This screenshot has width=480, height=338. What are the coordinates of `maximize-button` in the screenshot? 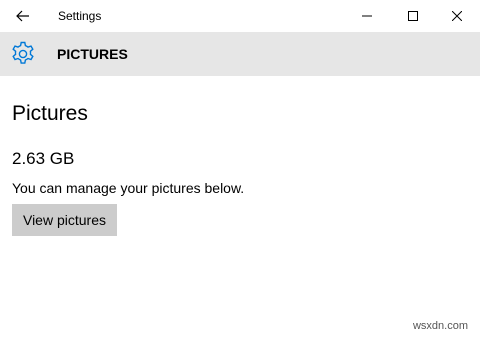 It's located at (413, 16).